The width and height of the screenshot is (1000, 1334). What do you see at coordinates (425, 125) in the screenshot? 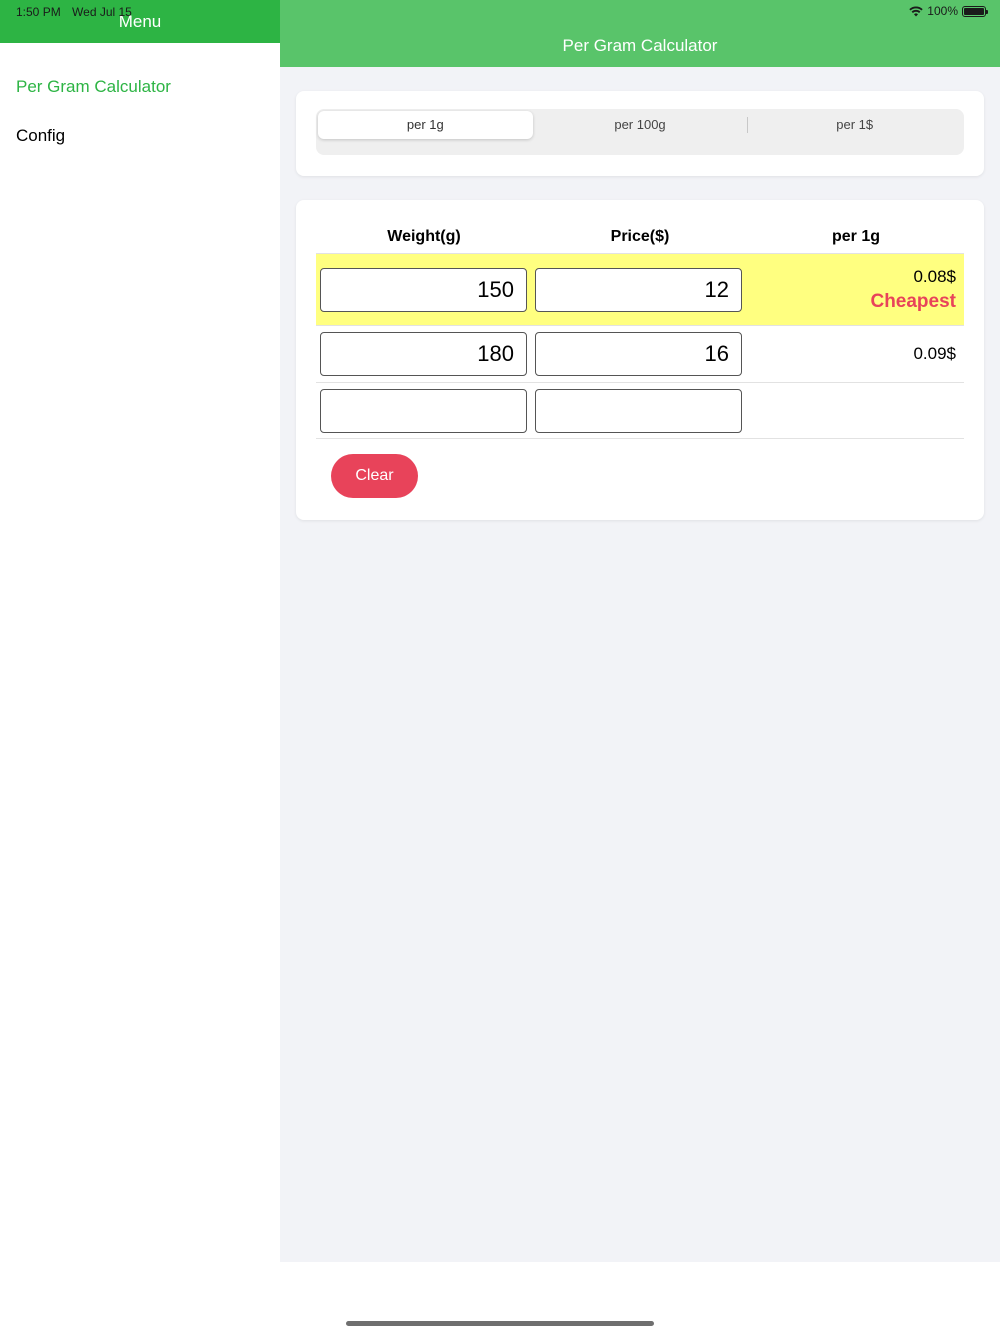
I see `segment-per-1g: per 1g` at bounding box center [425, 125].